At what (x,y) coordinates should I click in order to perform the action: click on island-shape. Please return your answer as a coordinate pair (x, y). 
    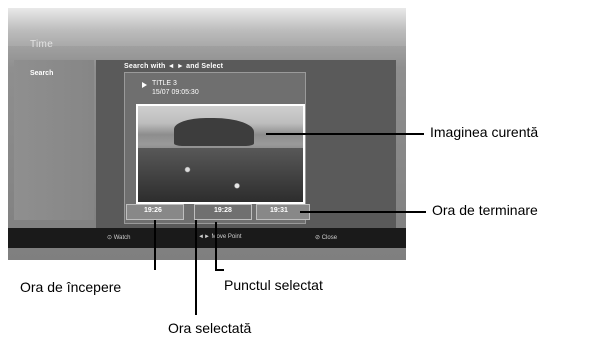
    Looking at the image, I should click on (214, 132).